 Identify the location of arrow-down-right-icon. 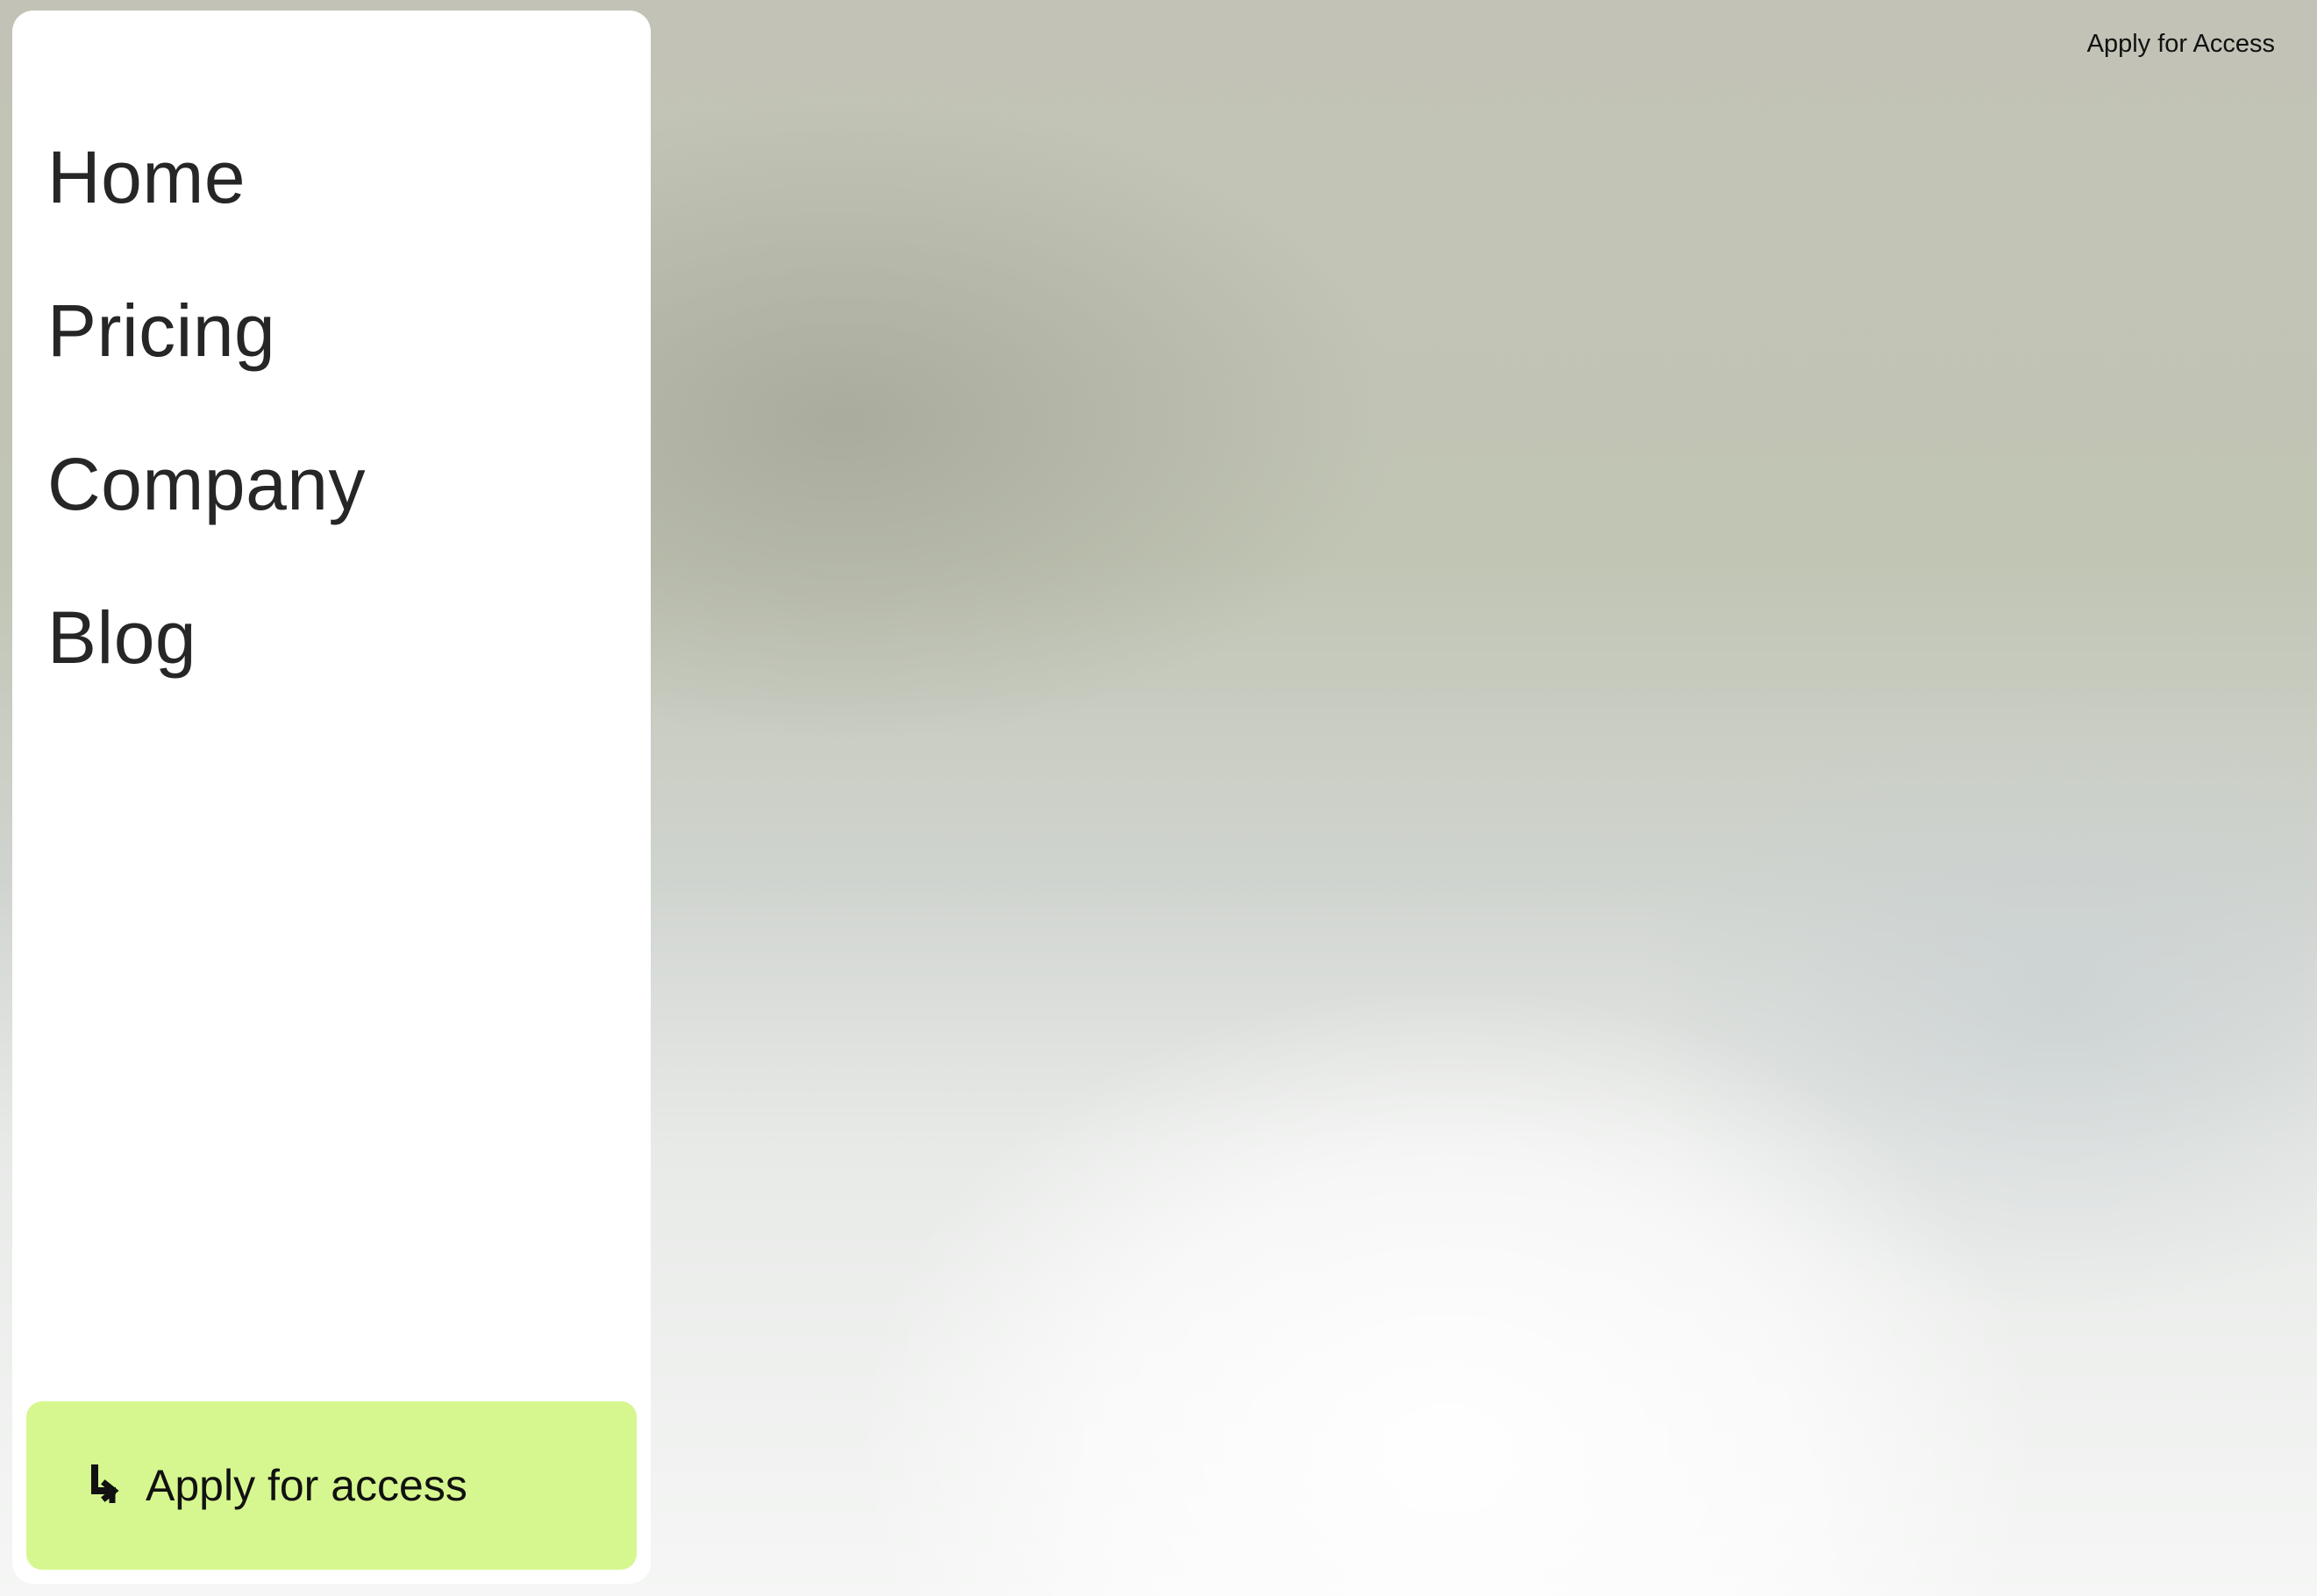
(105, 1485).